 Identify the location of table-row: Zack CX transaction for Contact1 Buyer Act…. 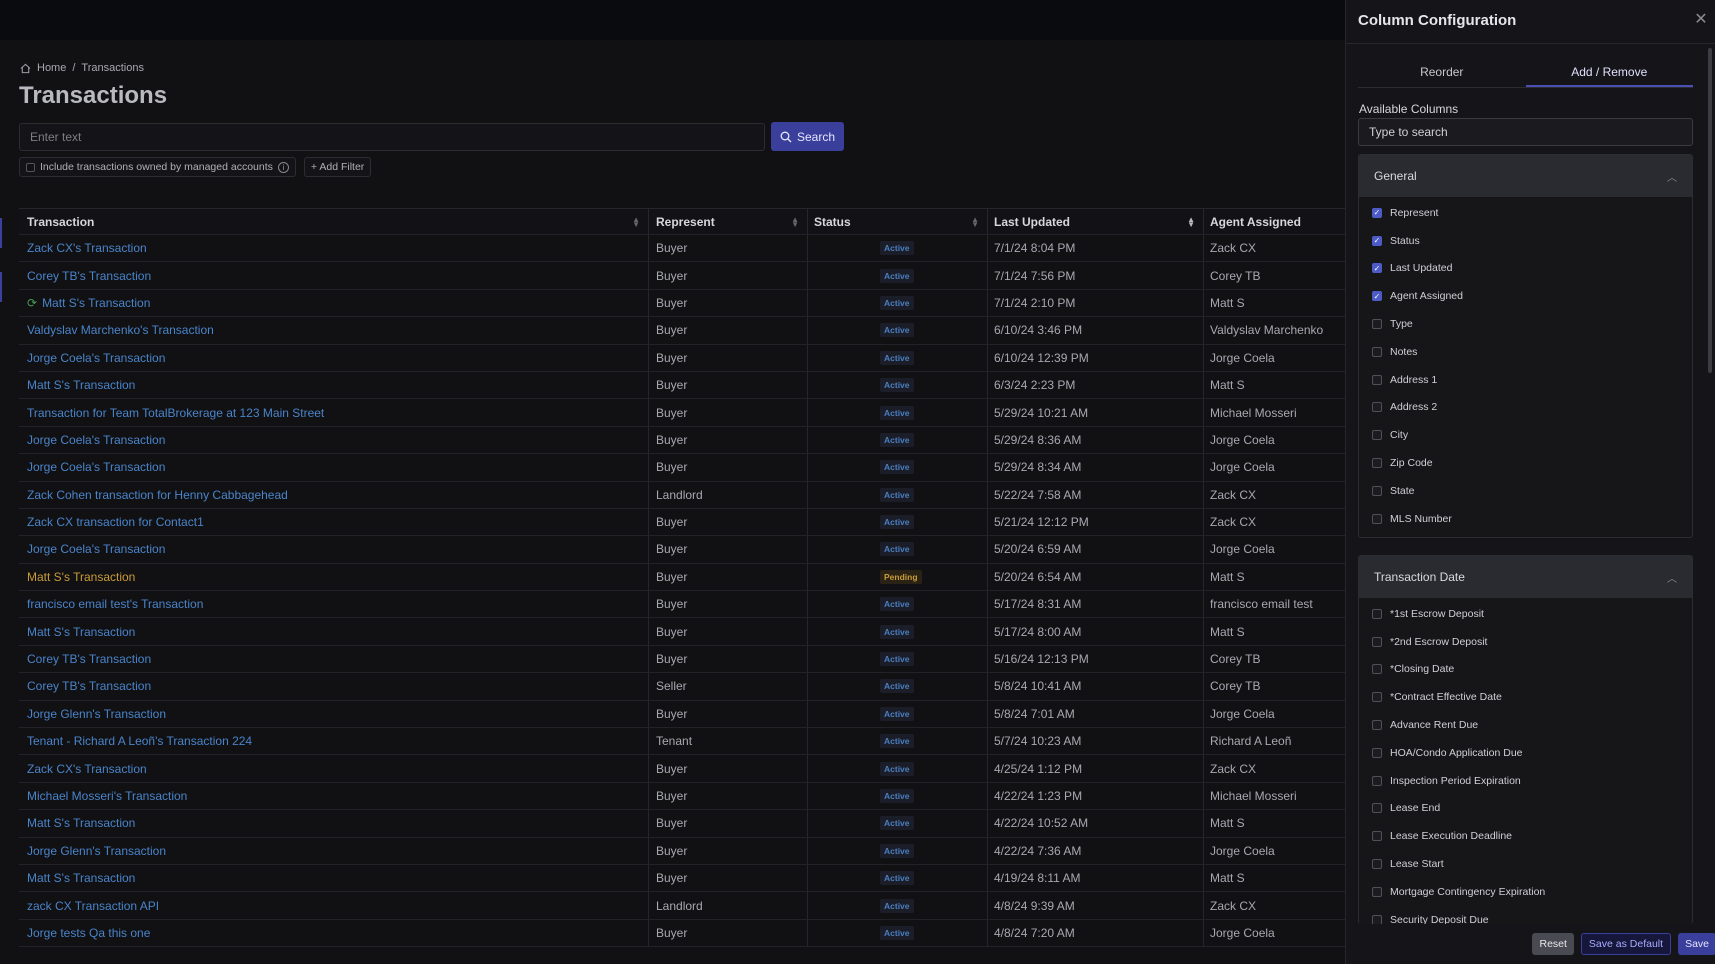
(682, 522).